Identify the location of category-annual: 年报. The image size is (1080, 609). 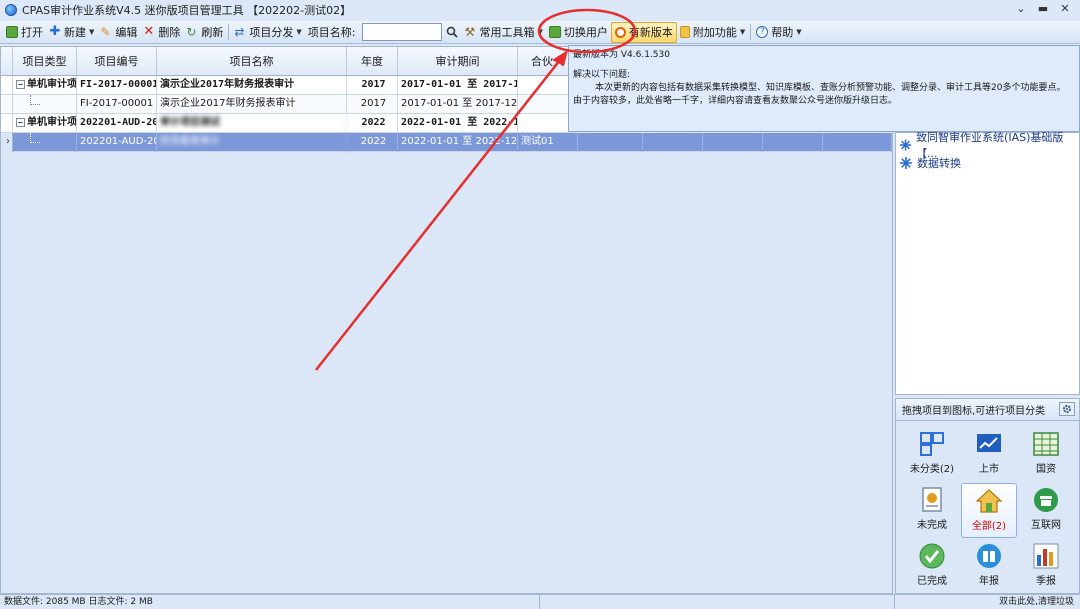
(989, 566).